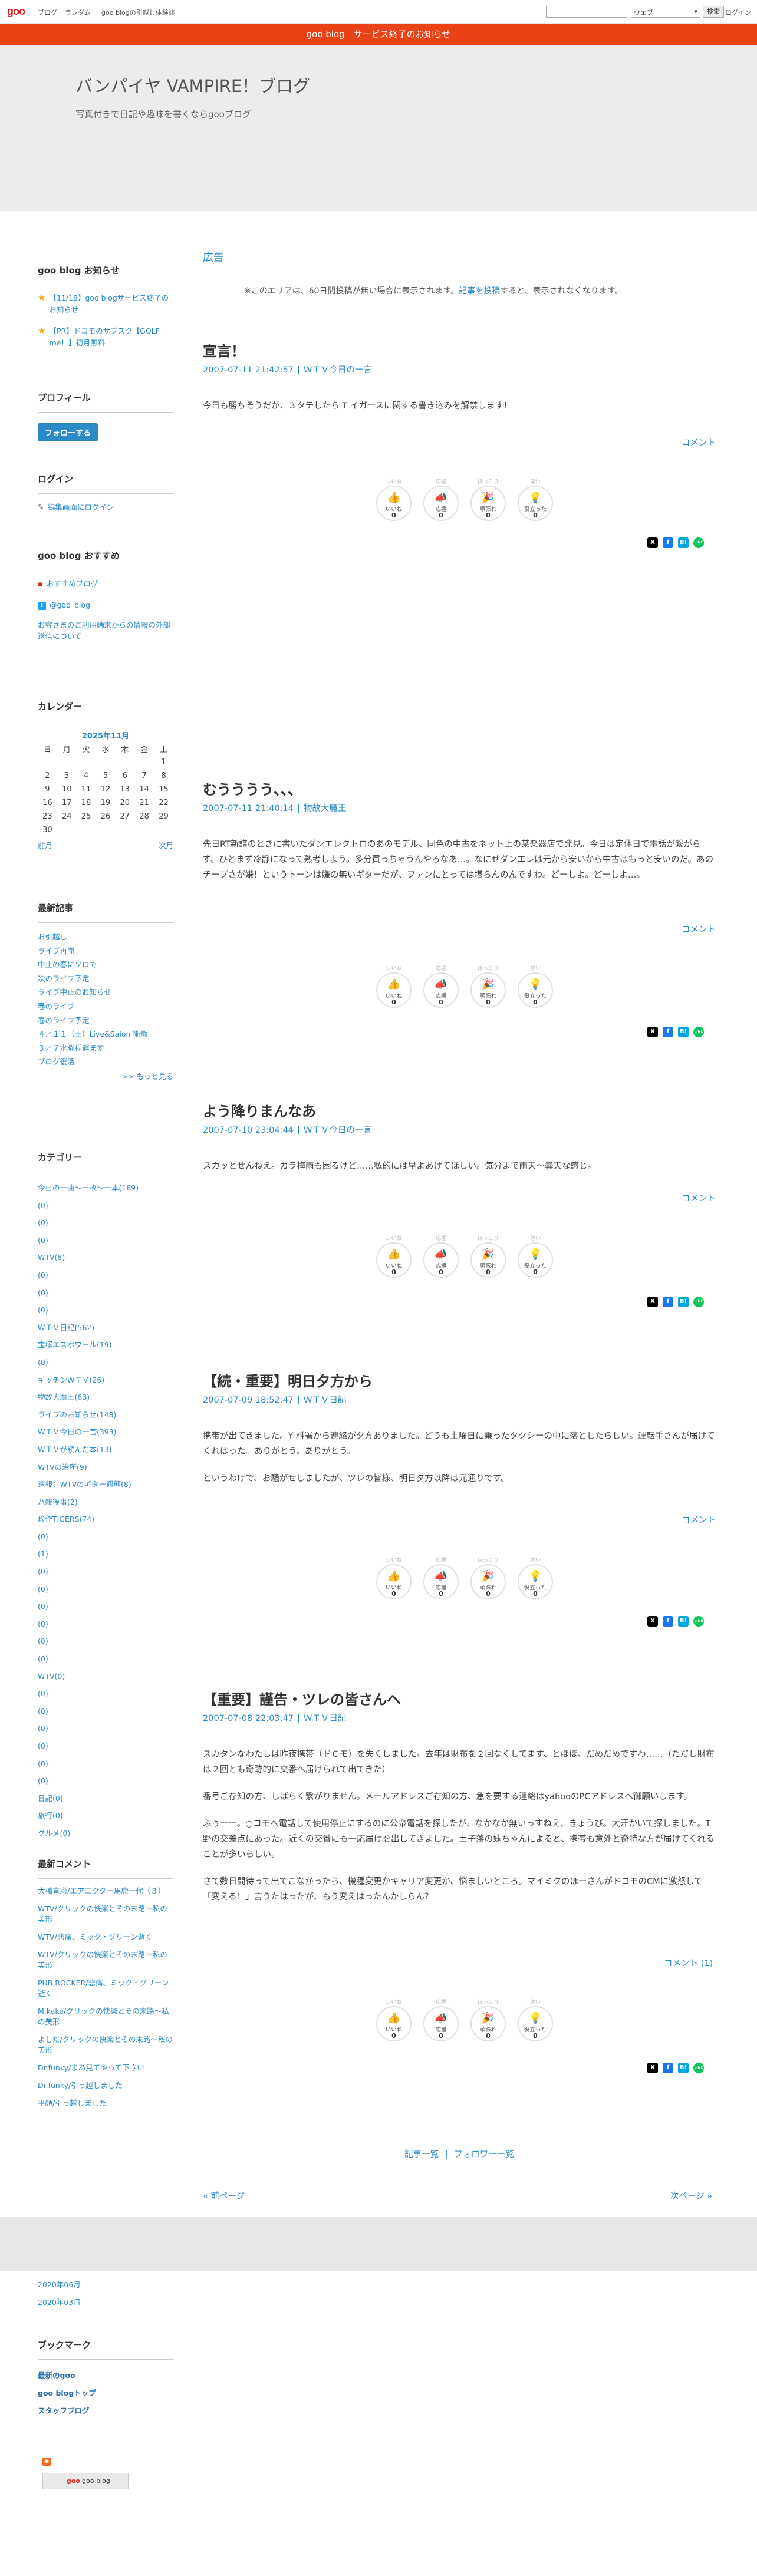 The image size is (757, 2576). What do you see at coordinates (252, 789) in the screenshot?
I see `post-title: むうううう、、、` at bounding box center [252, 789].